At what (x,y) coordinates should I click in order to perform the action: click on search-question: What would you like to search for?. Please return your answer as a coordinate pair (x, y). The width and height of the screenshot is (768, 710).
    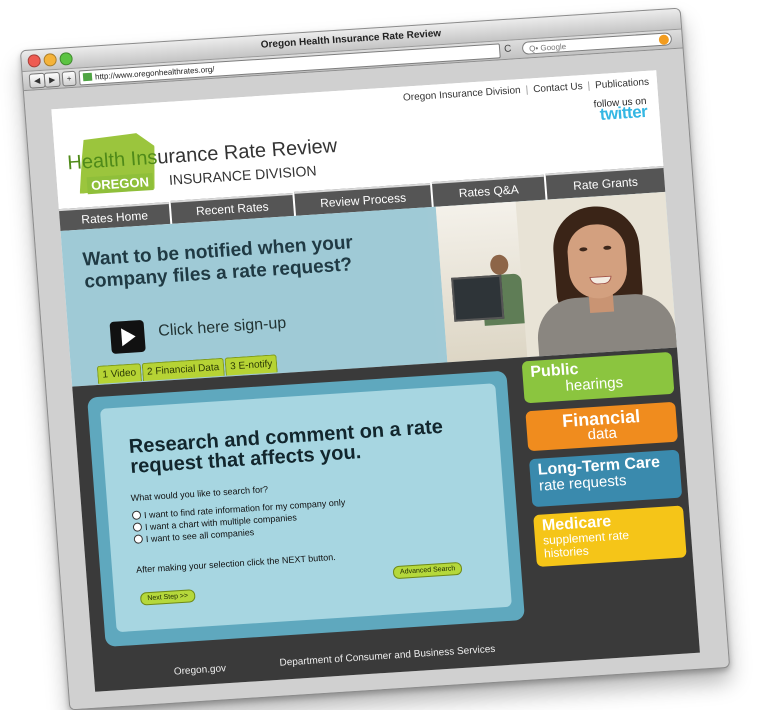
    Looking at the image, I should click on (199, 494).